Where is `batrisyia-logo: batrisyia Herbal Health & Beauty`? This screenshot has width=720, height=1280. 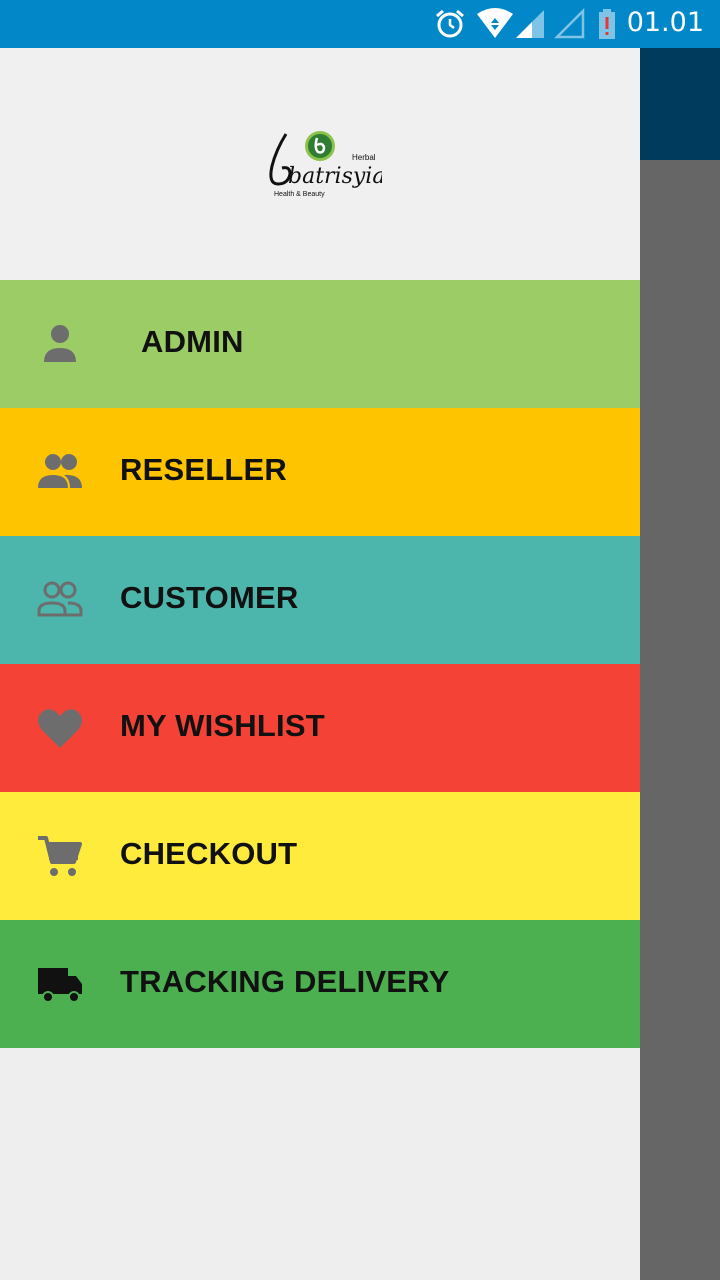
batrisyia-logo: batrisyia Herbal Health & Beauty is located at coordinates (325, 164).